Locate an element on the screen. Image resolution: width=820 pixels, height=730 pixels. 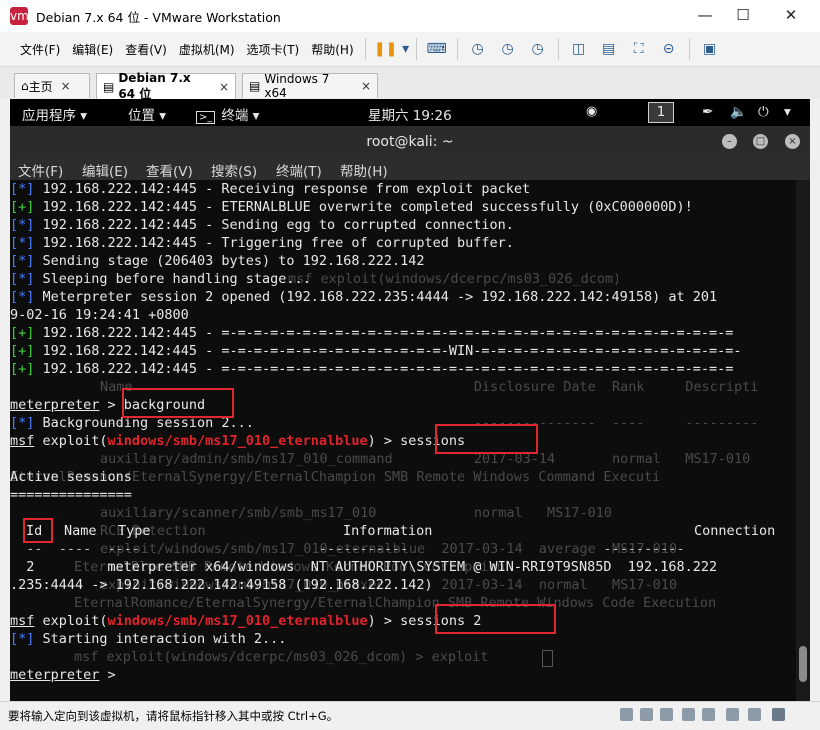
sidebar-toggle-icon: ◫ is located at coordinates (579, 49).